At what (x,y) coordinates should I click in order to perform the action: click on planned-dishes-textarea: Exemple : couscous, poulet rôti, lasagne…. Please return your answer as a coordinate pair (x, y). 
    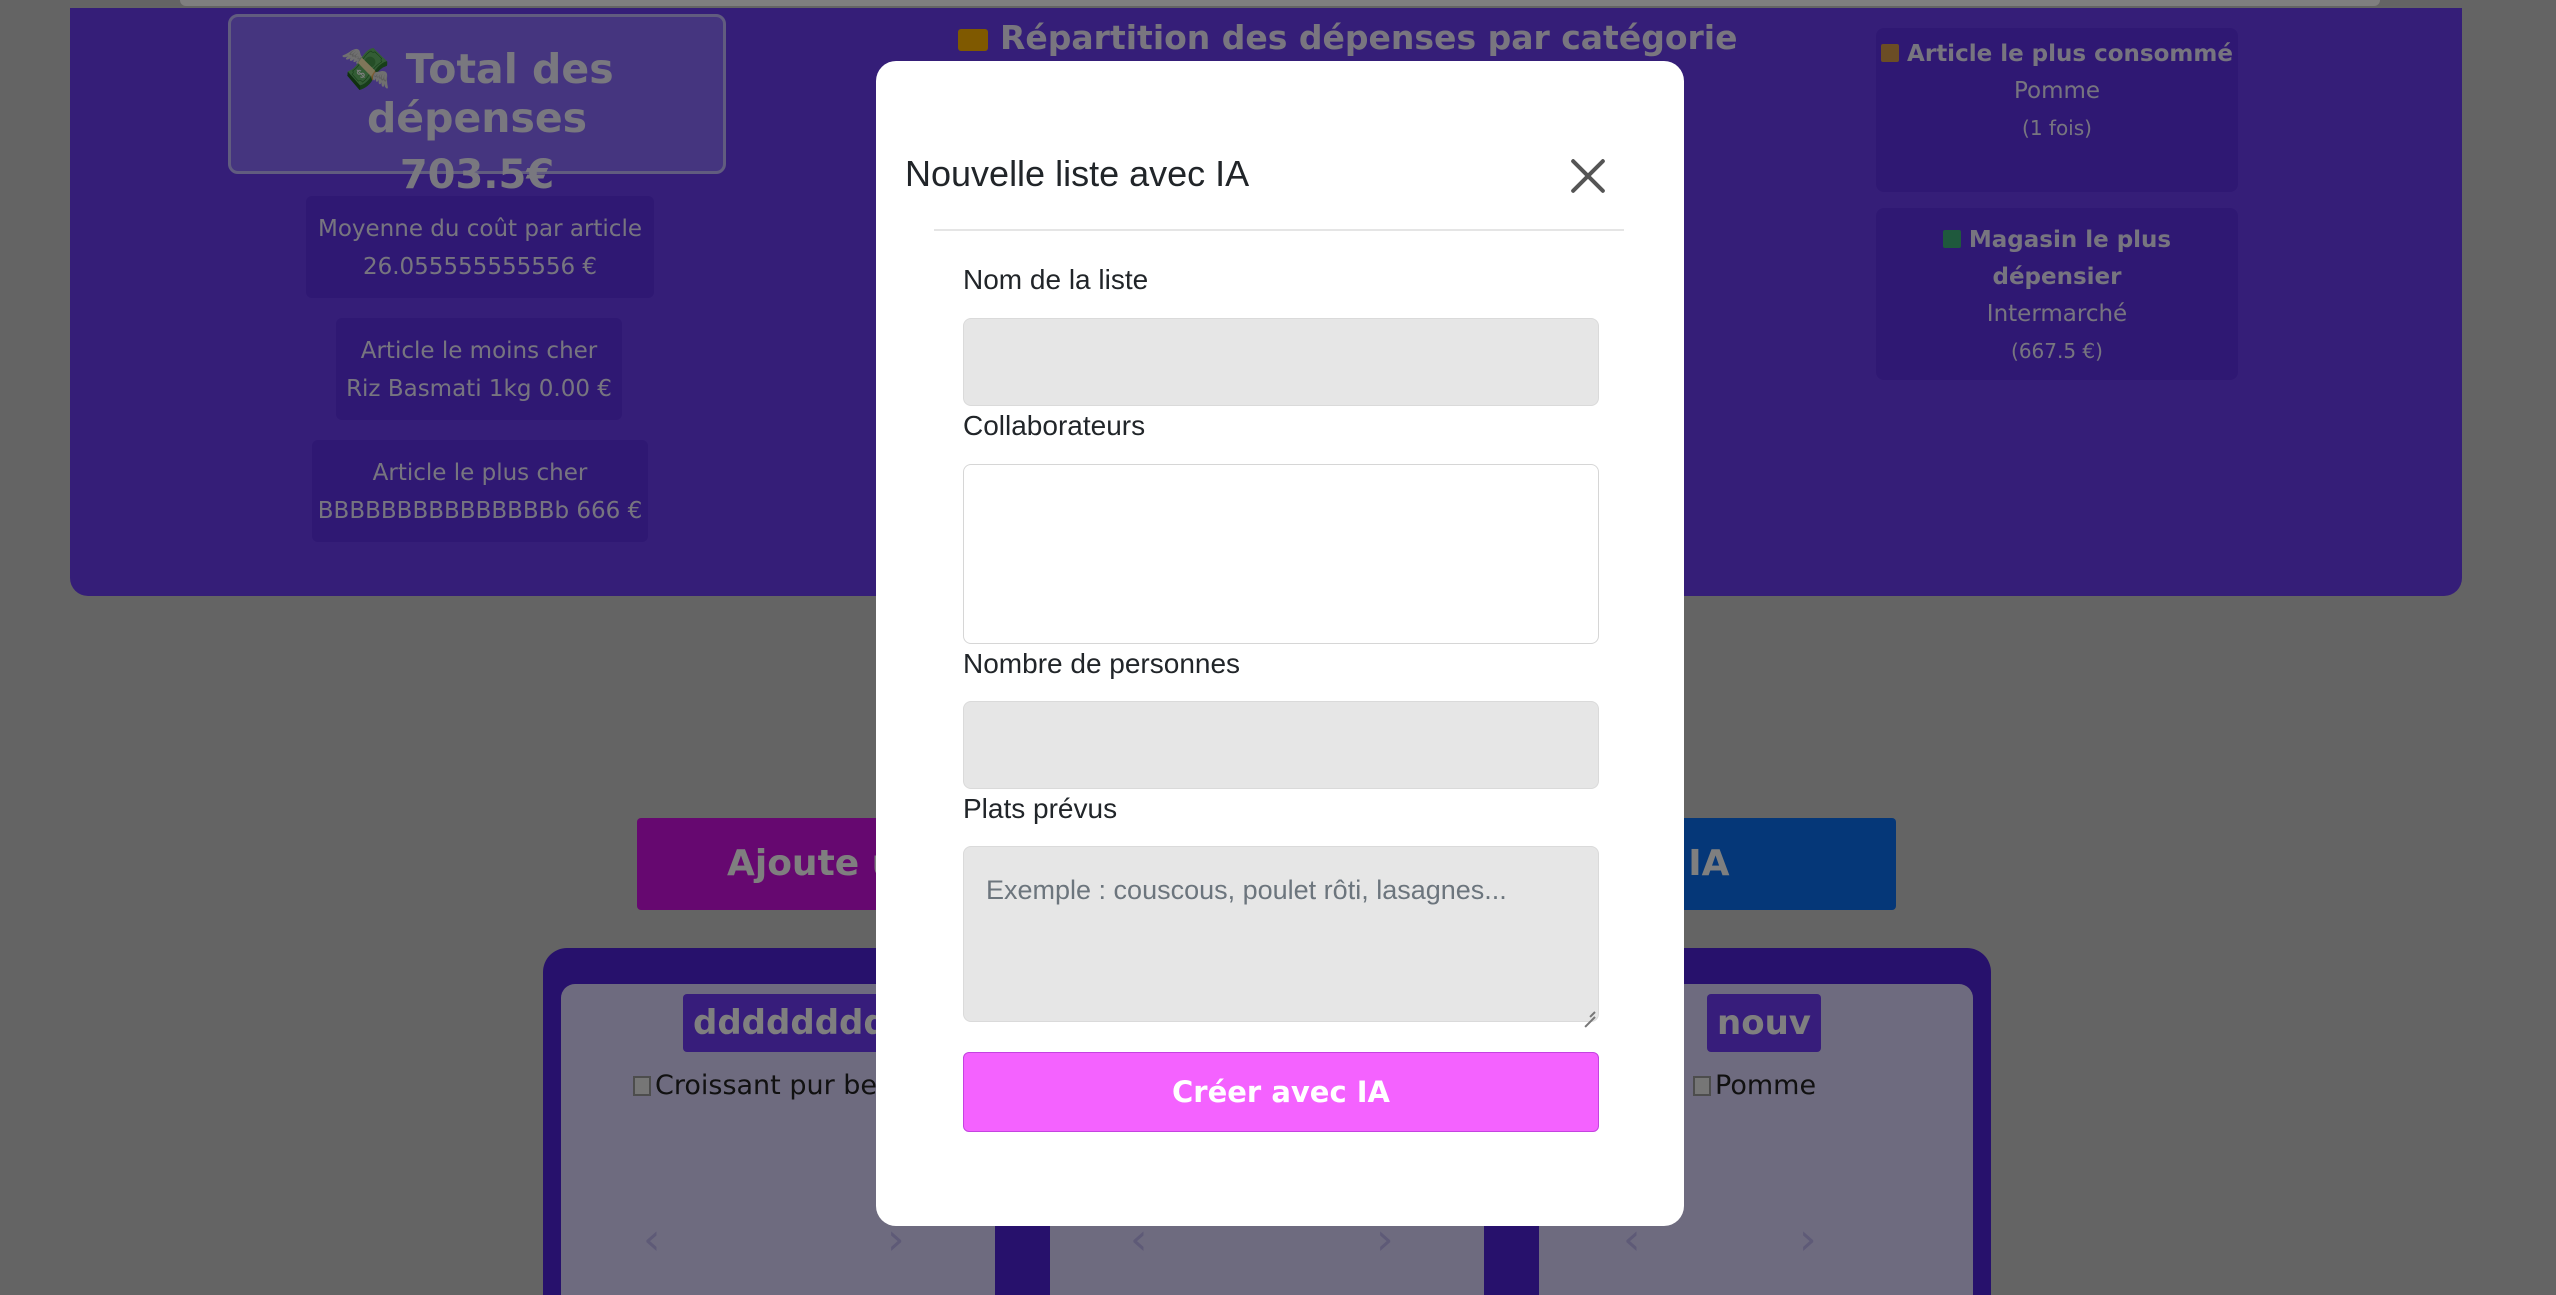
    Looking at the image, I should click on (1281, 934).